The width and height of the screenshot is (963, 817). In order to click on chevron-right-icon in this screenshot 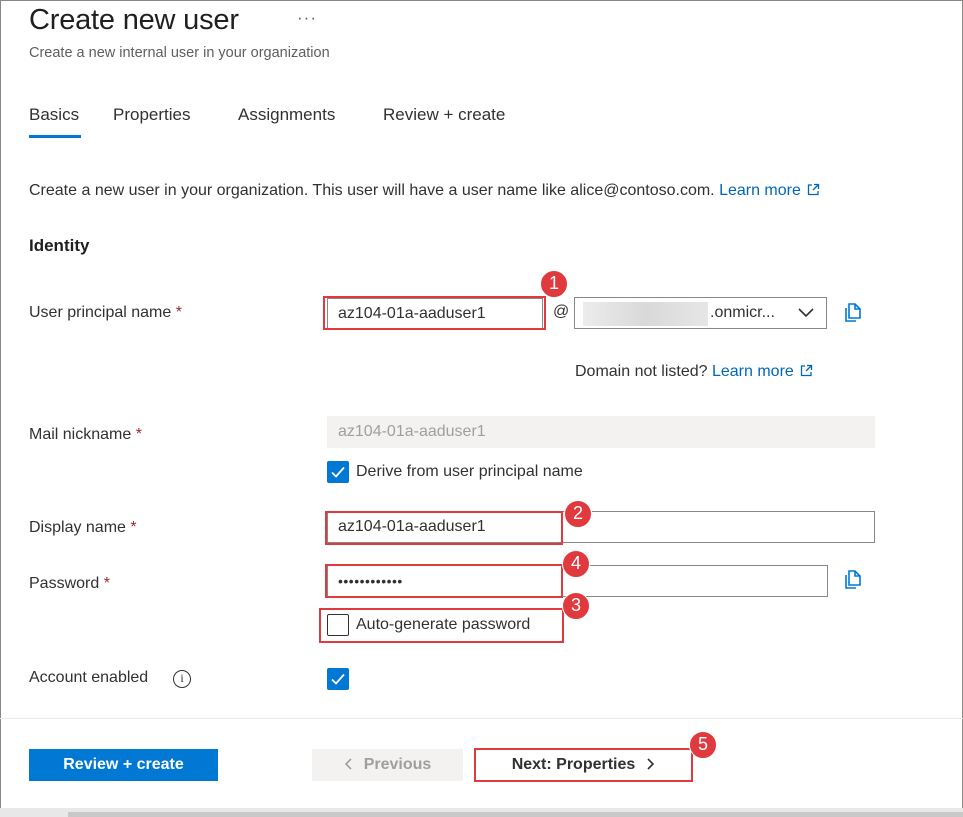, I will do `click(651, 764)`.